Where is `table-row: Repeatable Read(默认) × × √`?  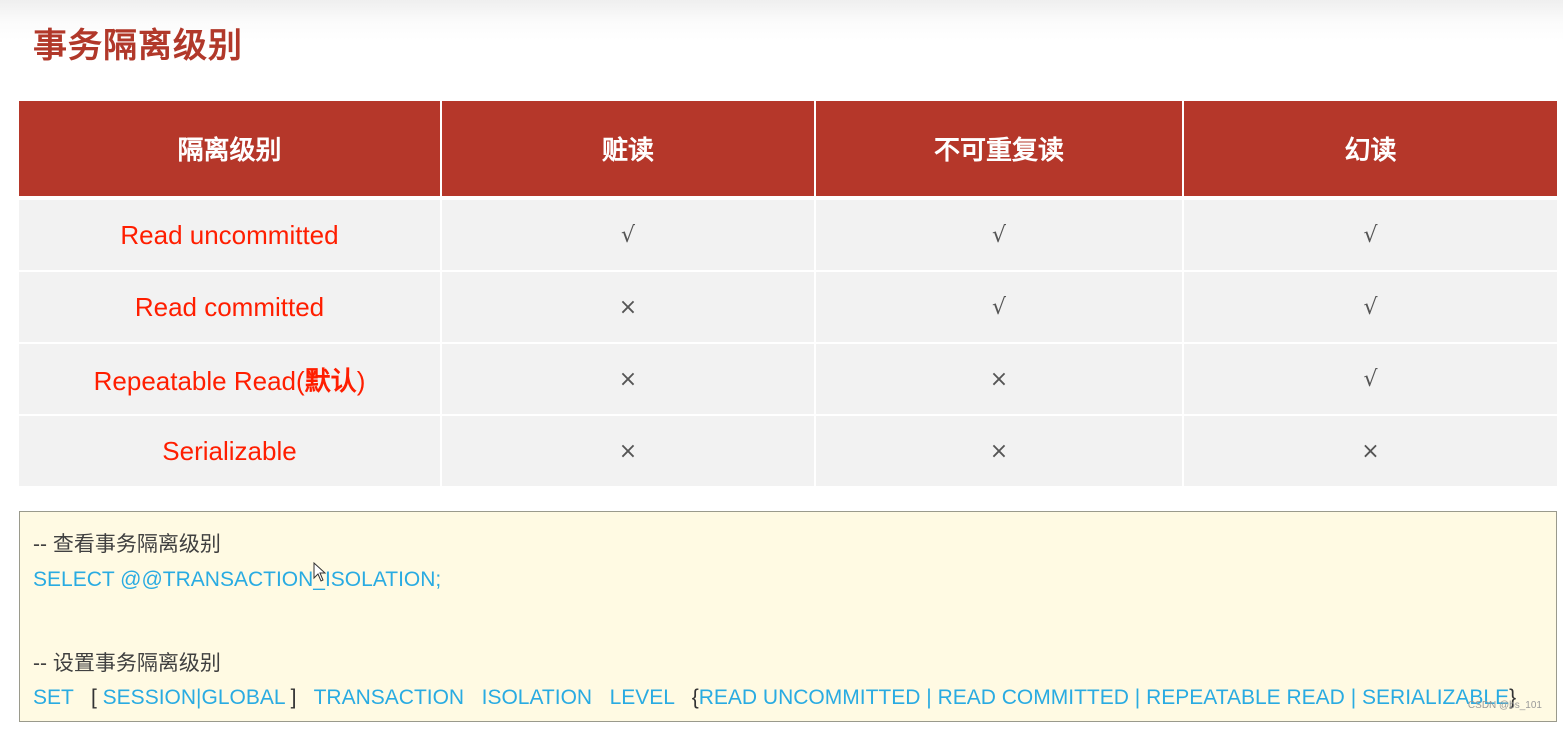
table-row: Repeatable Read(默认) × × √ is located at coordinates (788, 380).